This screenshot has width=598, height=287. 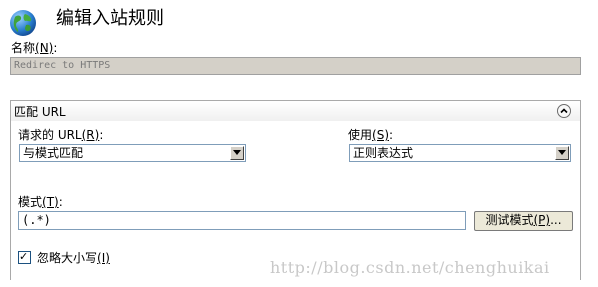 What do you see at coordinates (90, 135) in the screenshot?
I see `requested-url-accel: (R)` at bounding box center [90, 135].